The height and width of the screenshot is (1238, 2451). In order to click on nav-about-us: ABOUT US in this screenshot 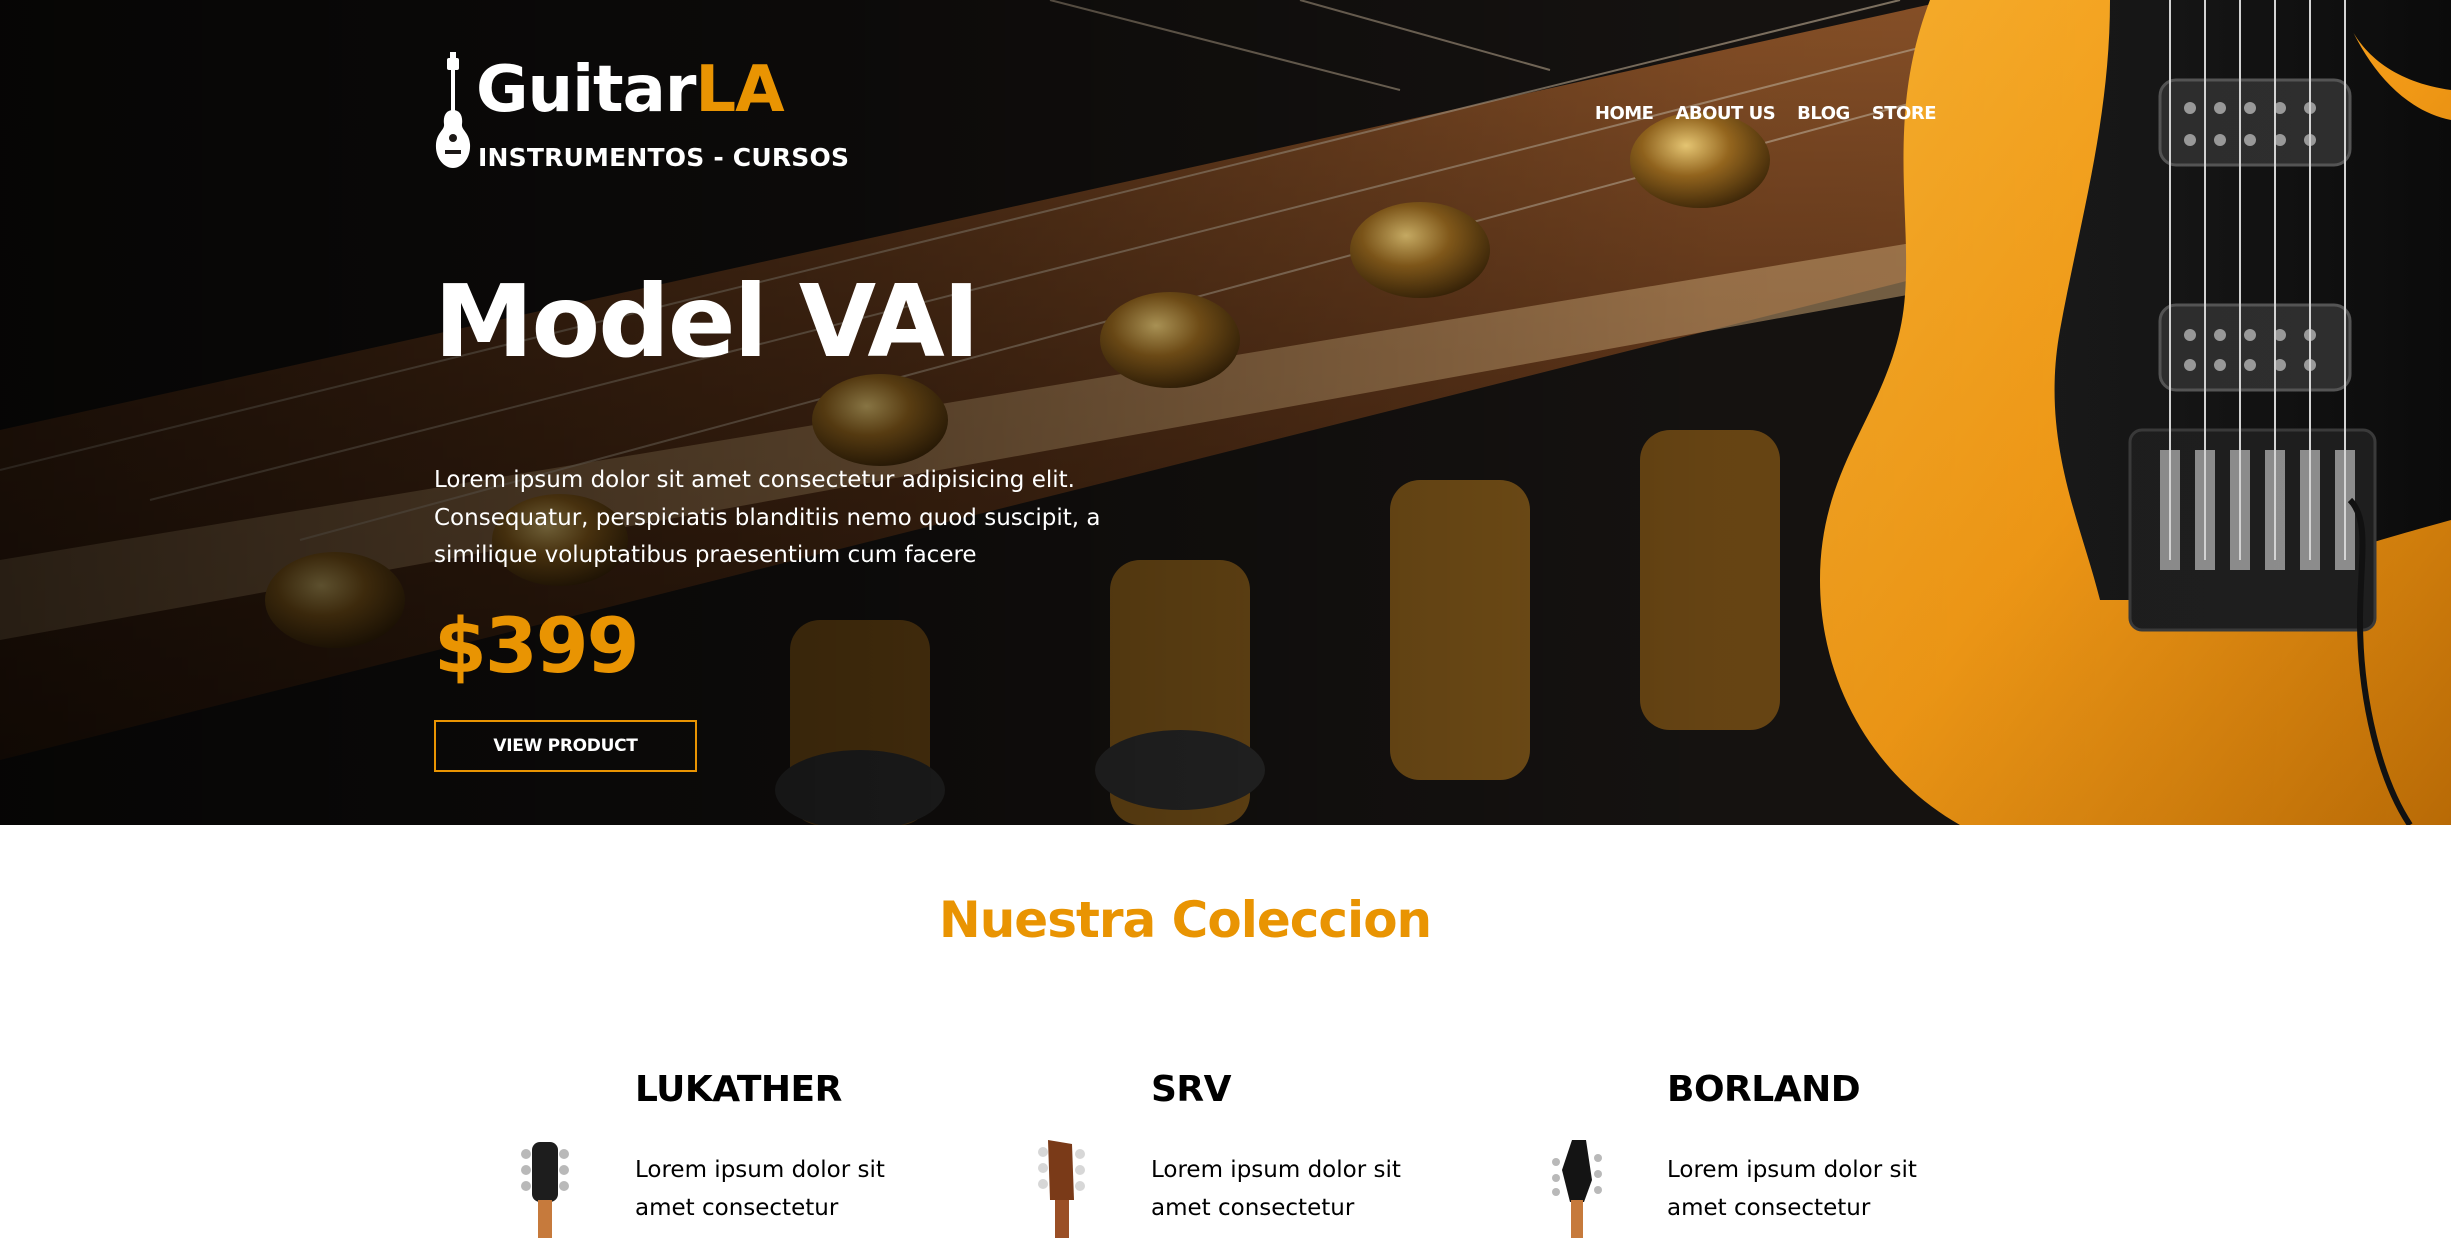, I will do `click(1725, 113)`.